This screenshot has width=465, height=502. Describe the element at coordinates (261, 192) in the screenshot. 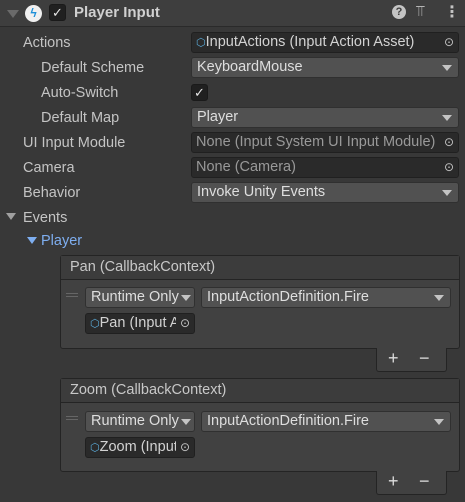

I see `behavior-value: Invoke Unity Events` at that location.